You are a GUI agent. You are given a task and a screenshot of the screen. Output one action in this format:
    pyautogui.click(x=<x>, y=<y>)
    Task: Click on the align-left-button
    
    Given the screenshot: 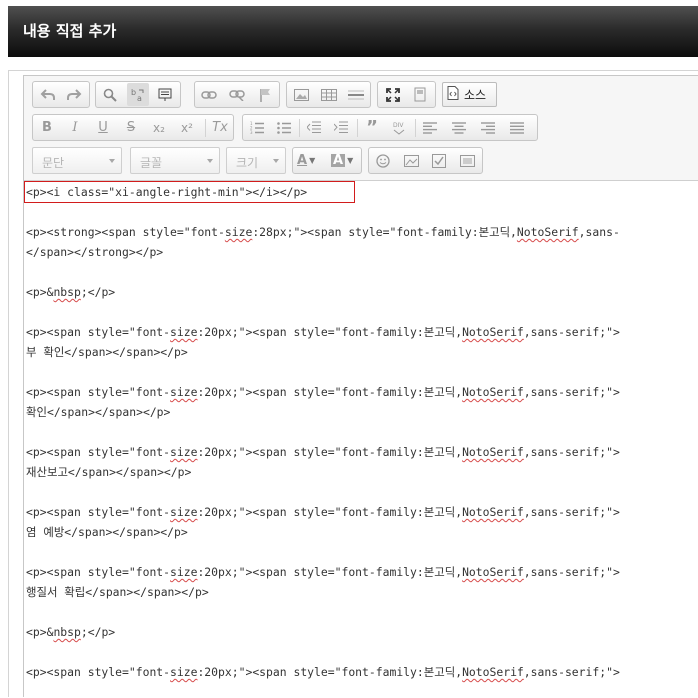 What is the action you would take?
    pyautogui.click(x=430, y=127)
    